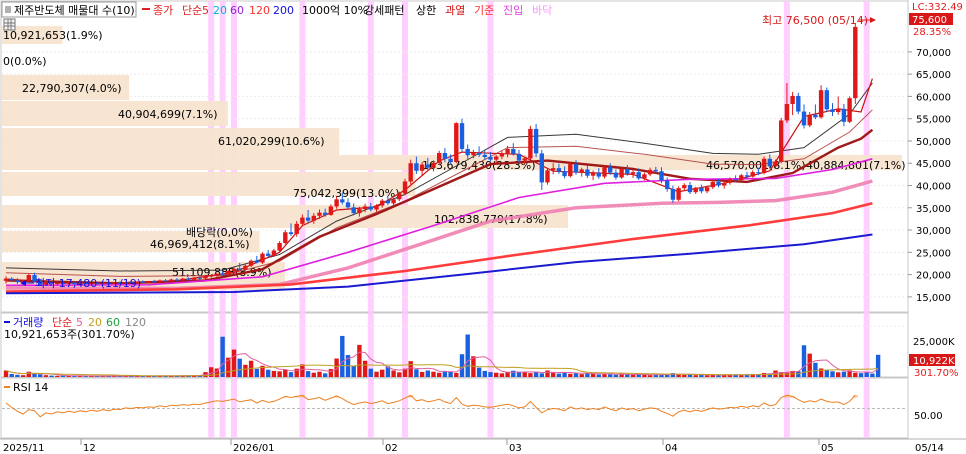 This screenshot has height=454, width=966. I want to click on filter-label: 1000억 10%, so click(335, 10).